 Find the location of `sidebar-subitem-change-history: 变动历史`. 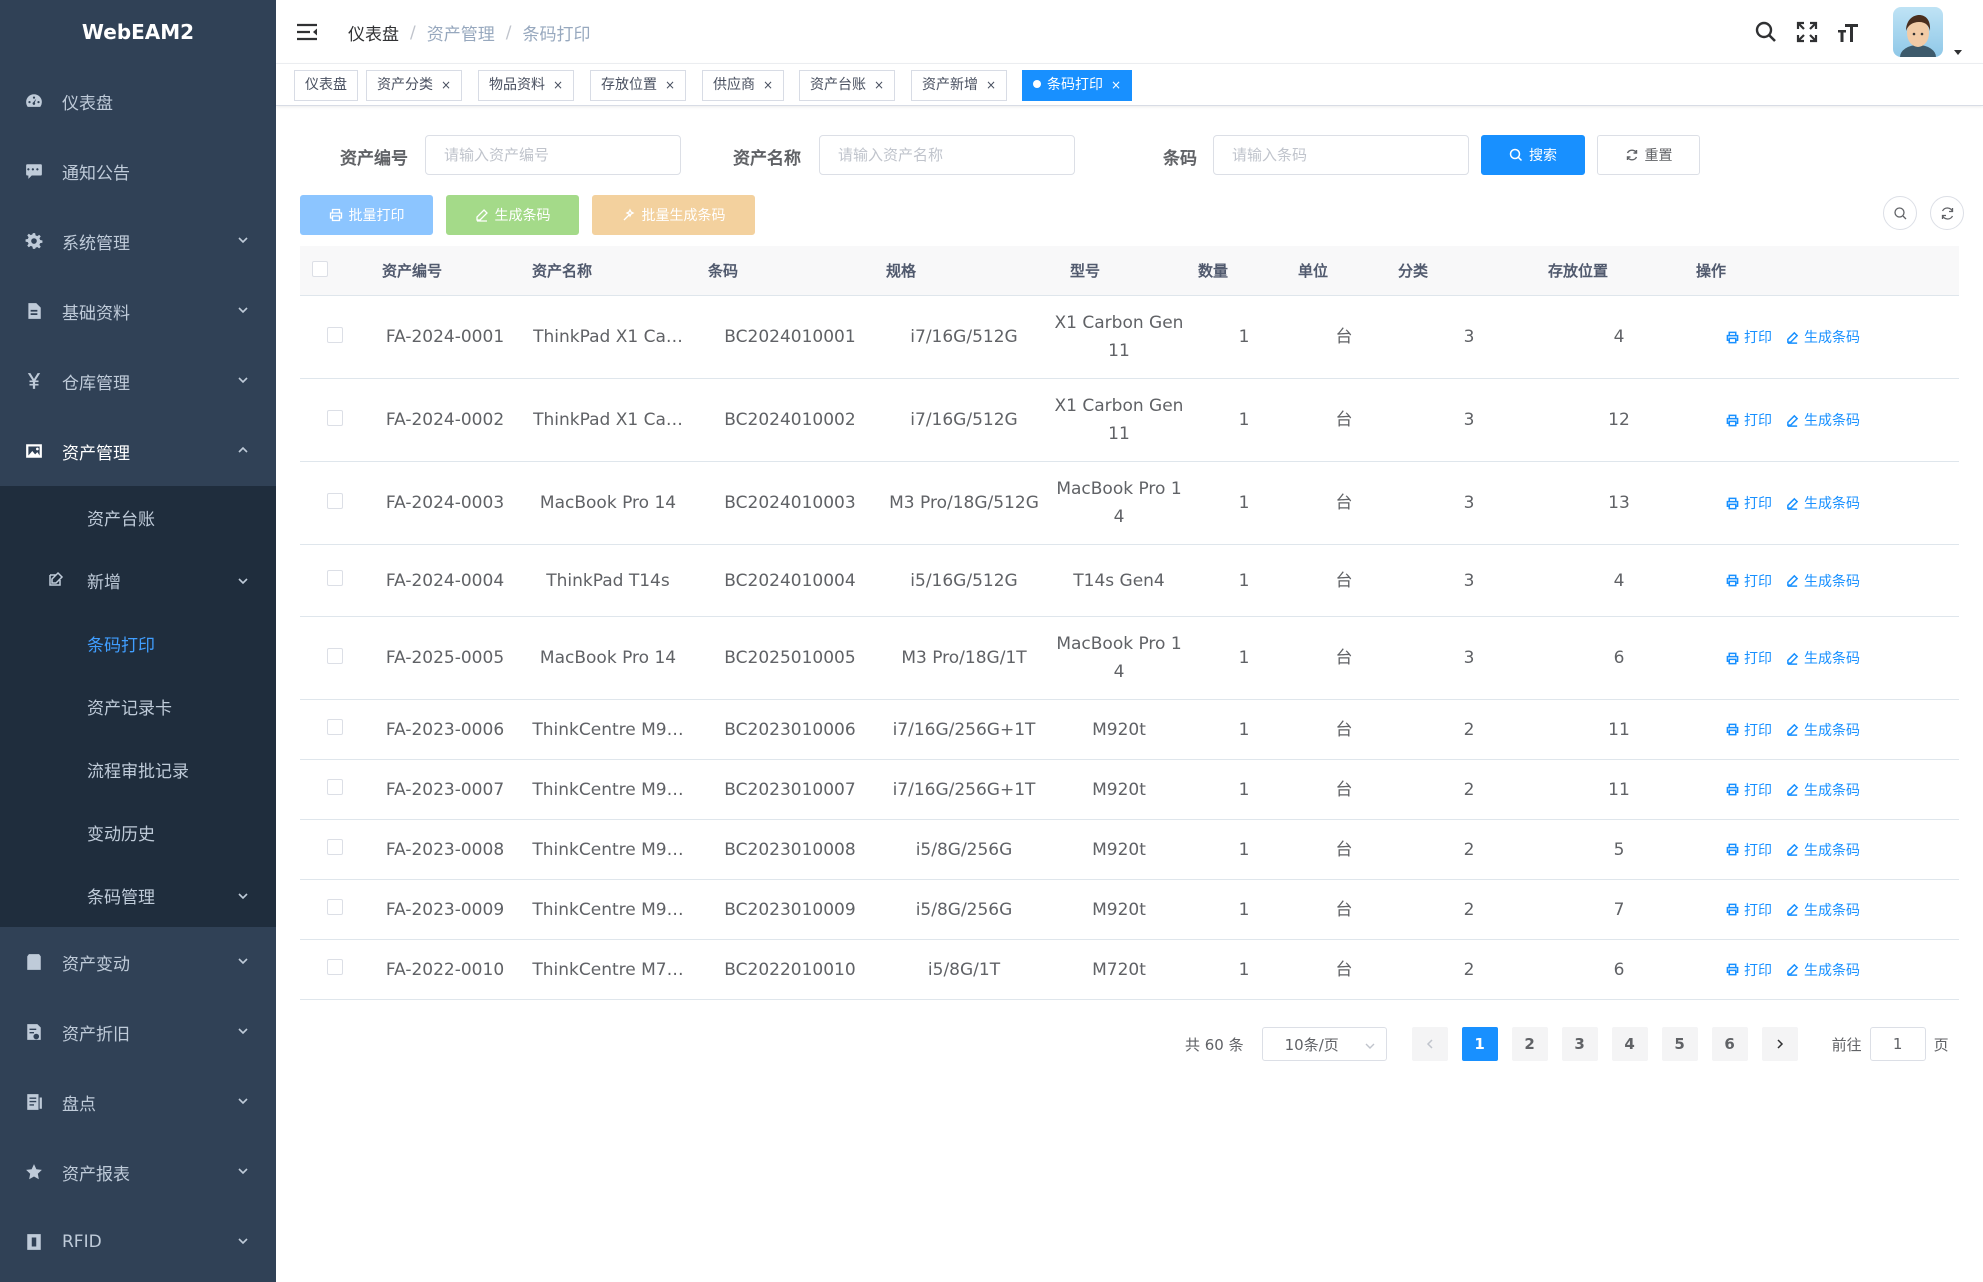

sidebar-subitem-change-history: 变动历史 is located at coordinates (138, 832).